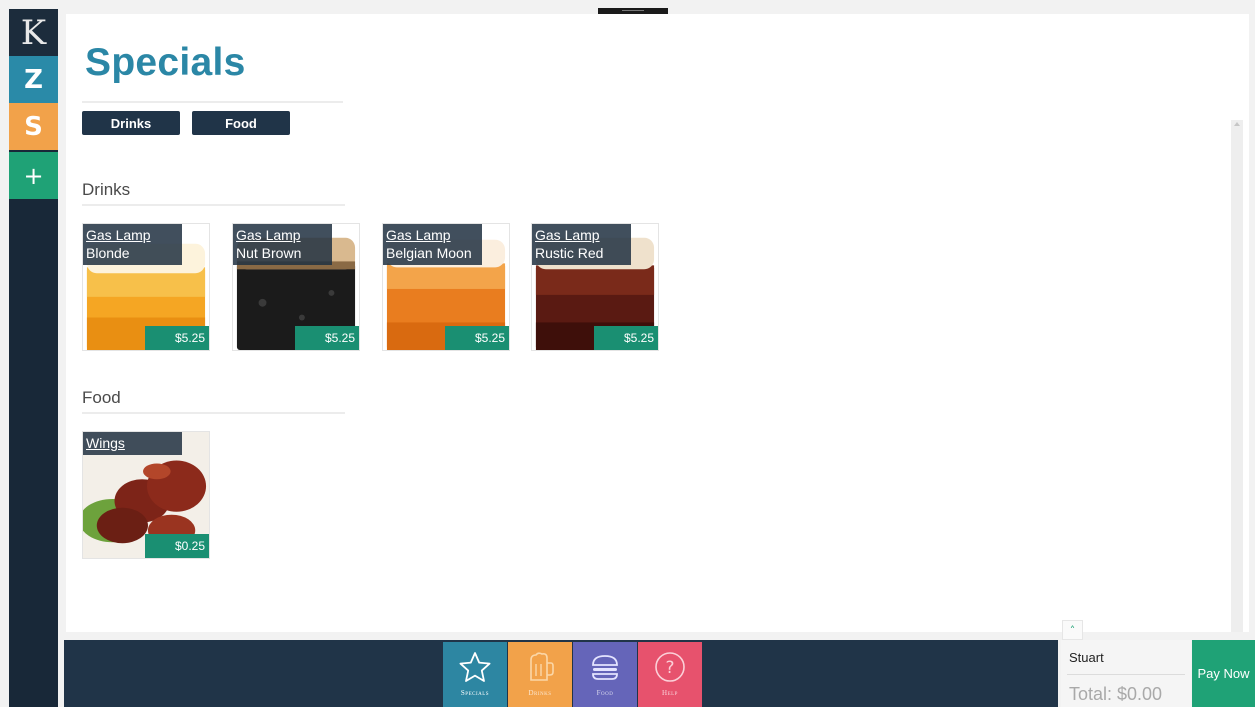 Image resolution: width=1255 pixels, height=707 pixels. I want to click on help-circle-icon: ?, so click(670, 667).